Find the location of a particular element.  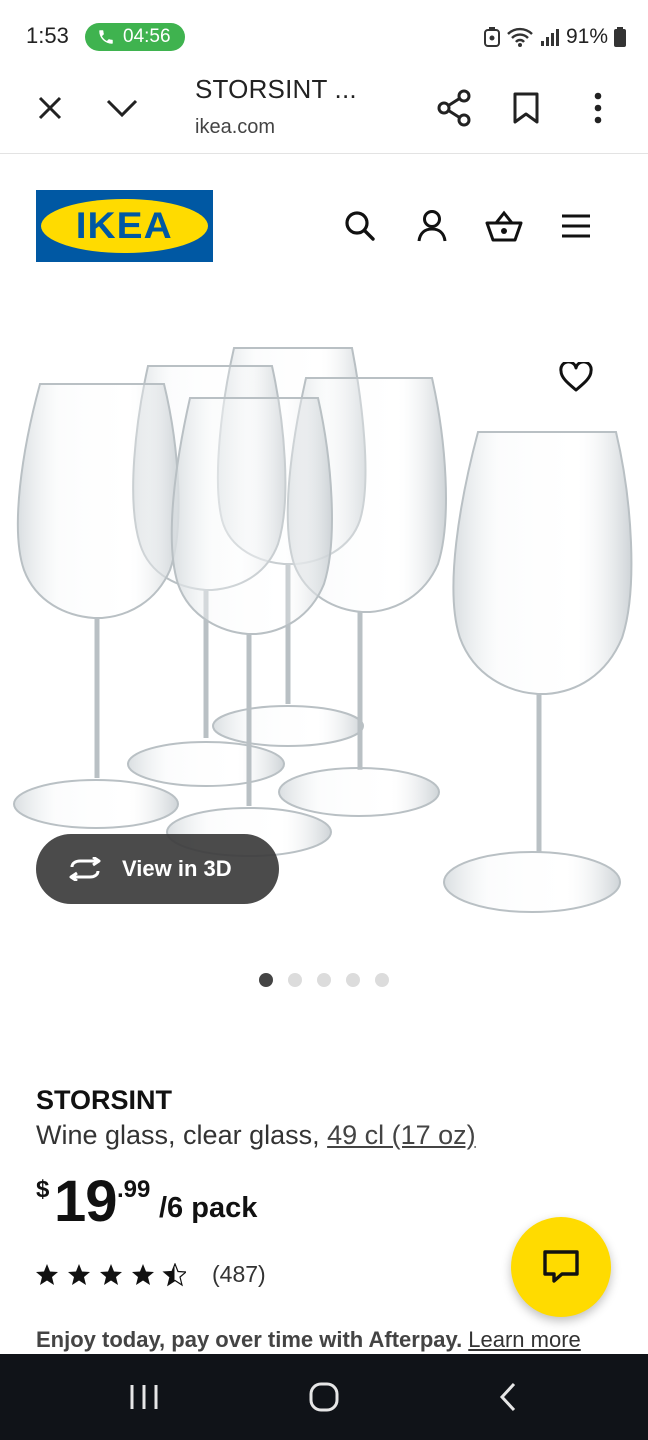

price-integer: 19 is located at coordinates (86, 1201).